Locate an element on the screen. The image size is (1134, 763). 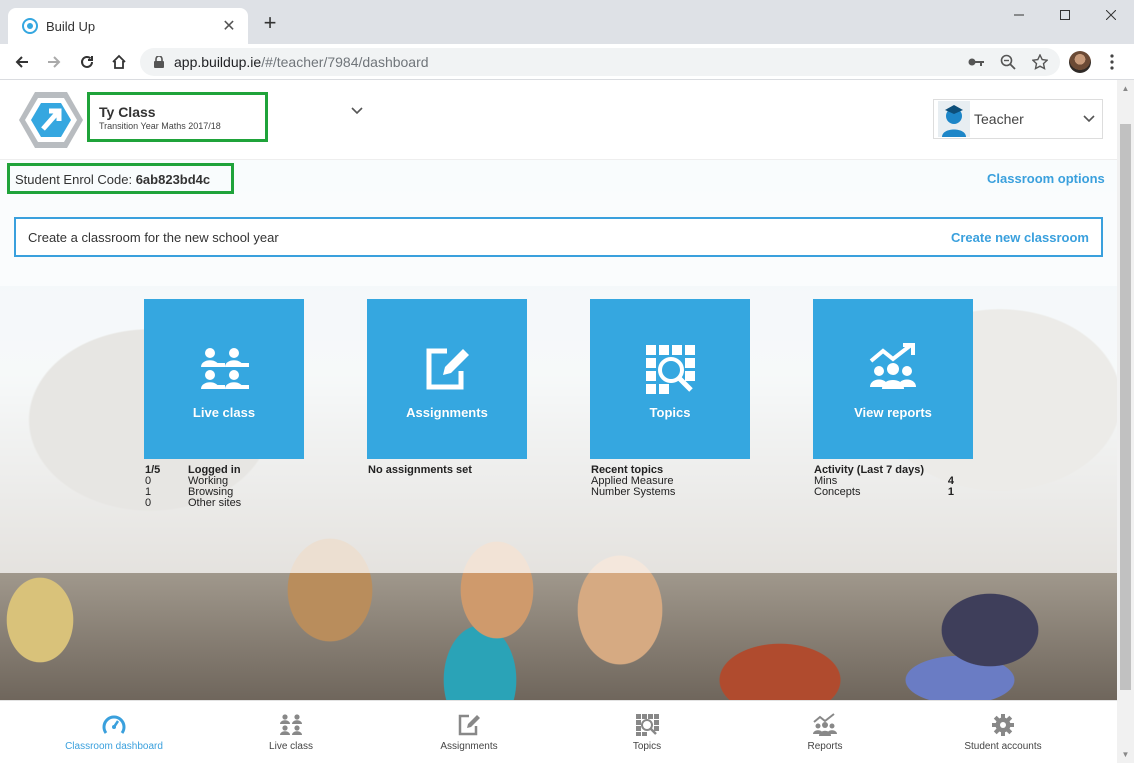
zoom-icon is located at coordinates (1008, 62).